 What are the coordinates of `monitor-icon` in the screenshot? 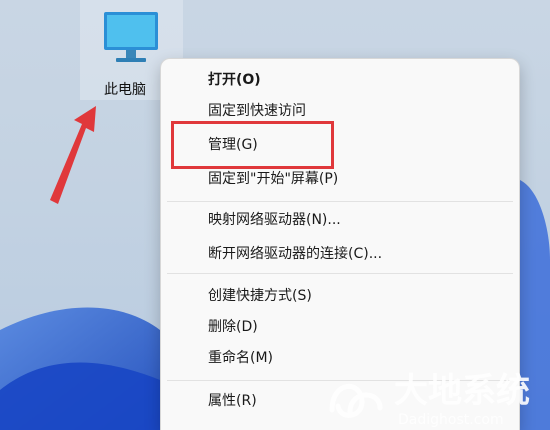 It's located at (131, 37).